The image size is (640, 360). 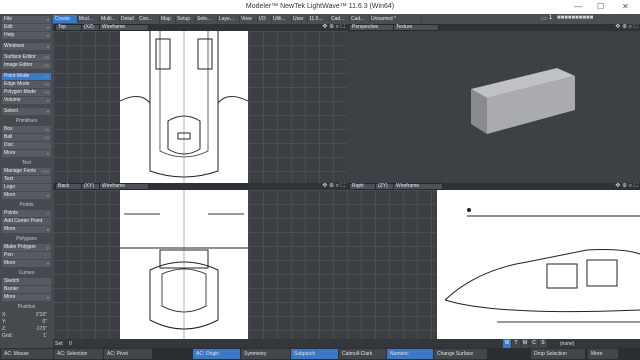 What do you see at coordinates (167, 19) in the screenshot?
I see `tab-map: Map` at bounding box center [167, 19].